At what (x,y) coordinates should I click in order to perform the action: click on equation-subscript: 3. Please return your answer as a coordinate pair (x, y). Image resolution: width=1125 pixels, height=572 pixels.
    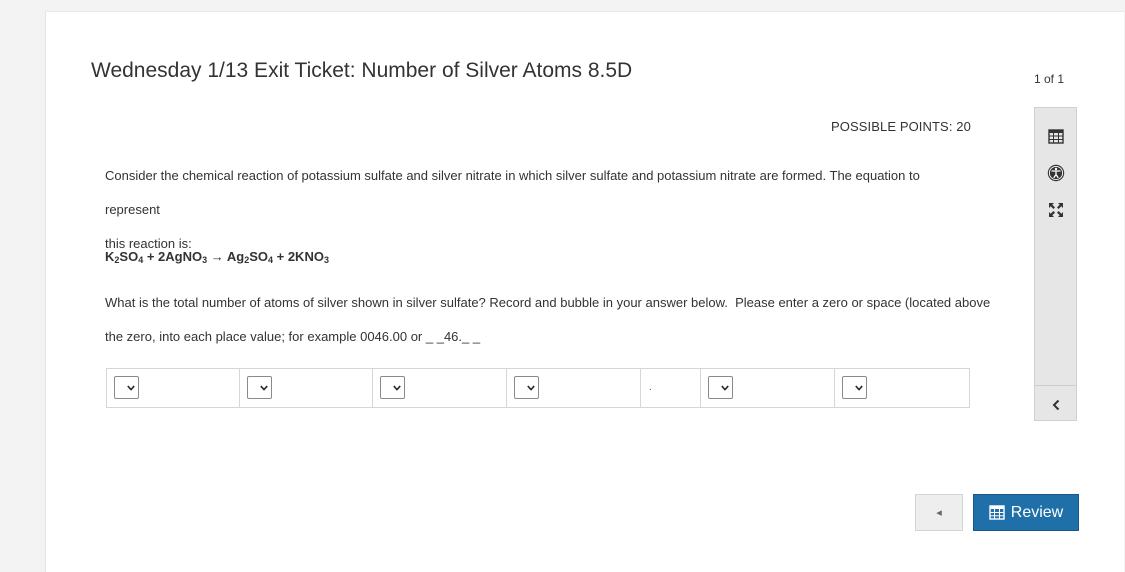
    Looking at the image, I should click on (326, 260).